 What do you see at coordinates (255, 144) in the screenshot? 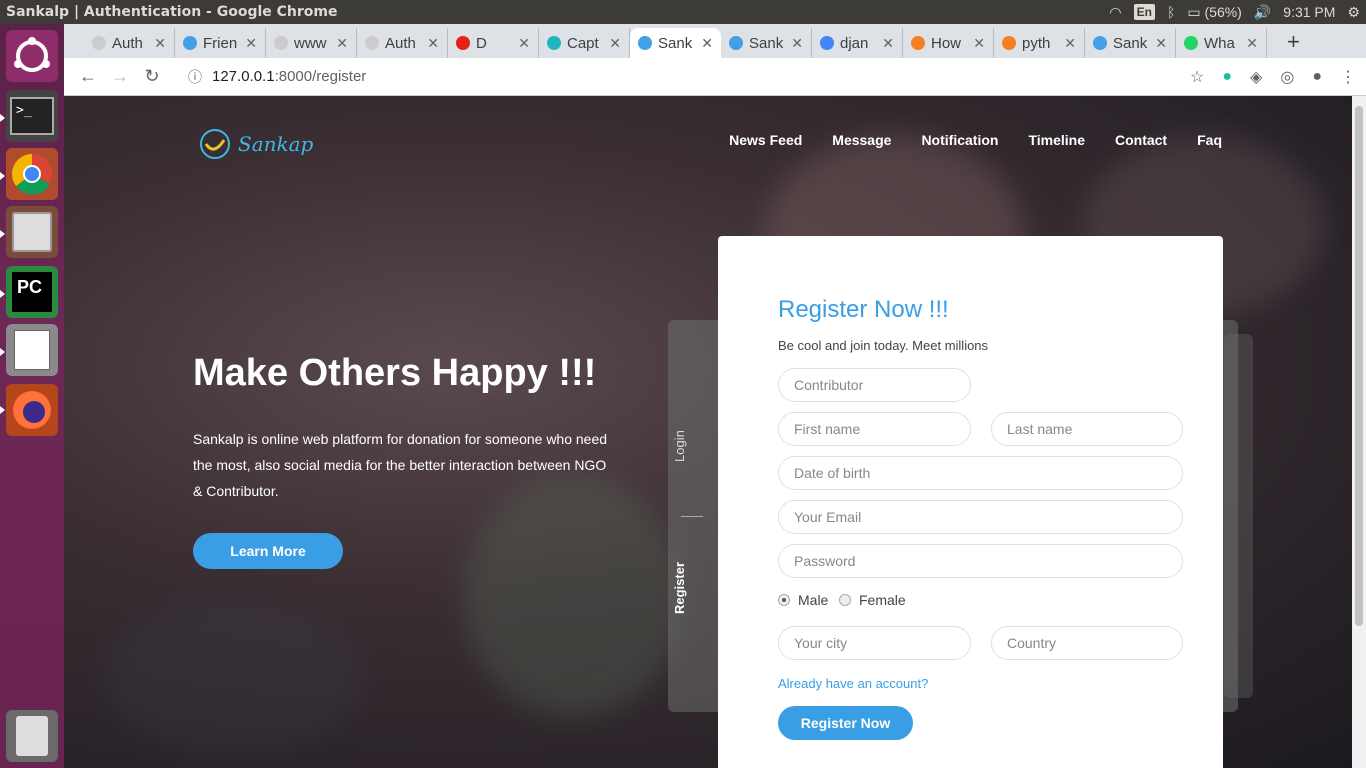
I see `site-logo: Sankap` at bounding box center [255, 144].